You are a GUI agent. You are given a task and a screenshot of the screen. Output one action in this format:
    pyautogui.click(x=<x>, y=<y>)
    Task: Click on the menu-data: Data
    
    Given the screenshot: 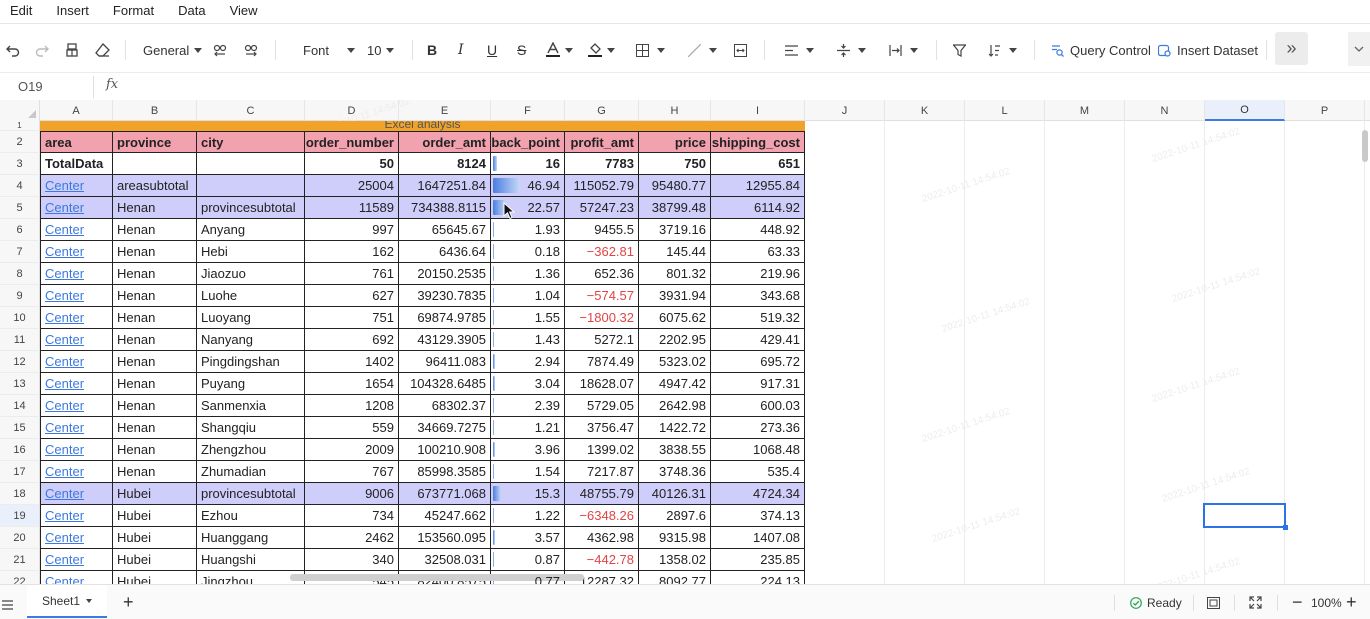 What is the action you would take?
    pyautogui.click(x=191, y=10)
    